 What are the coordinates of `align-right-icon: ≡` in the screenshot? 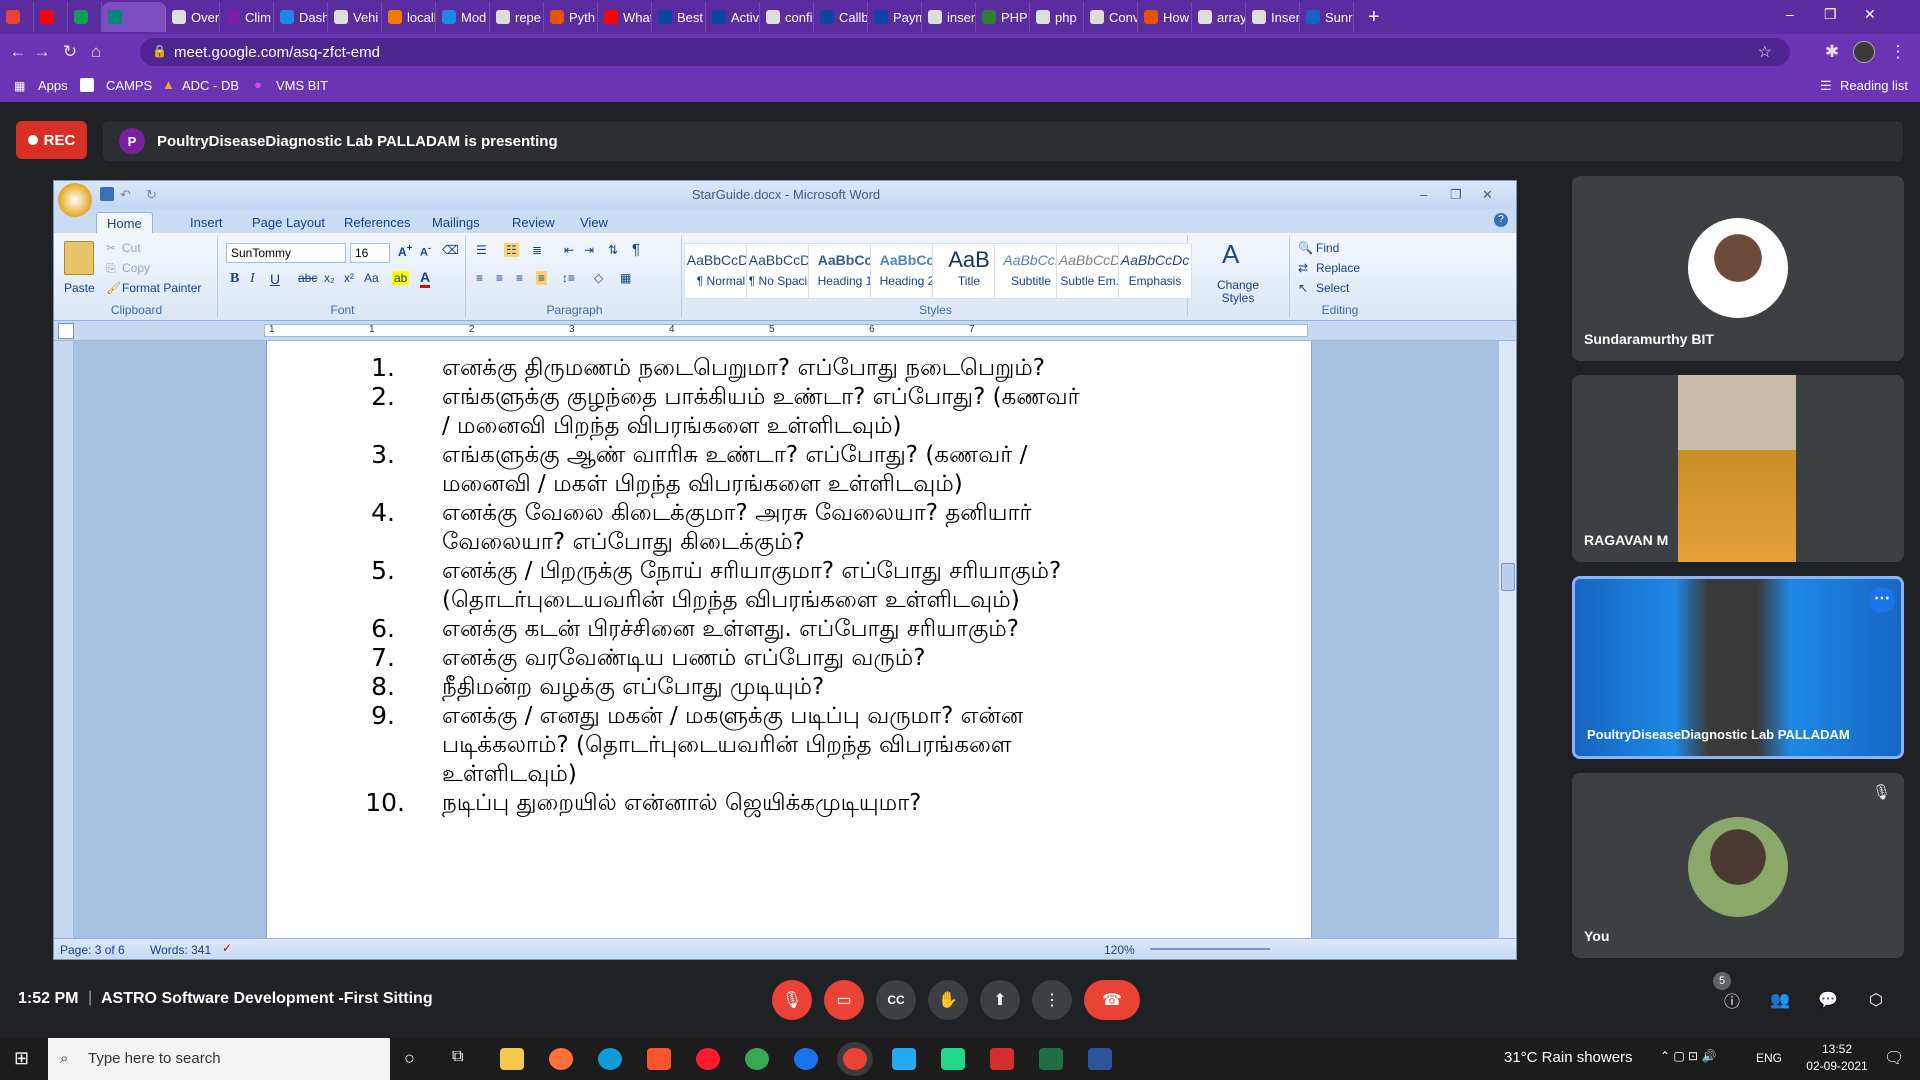 It's located at (519, 278).